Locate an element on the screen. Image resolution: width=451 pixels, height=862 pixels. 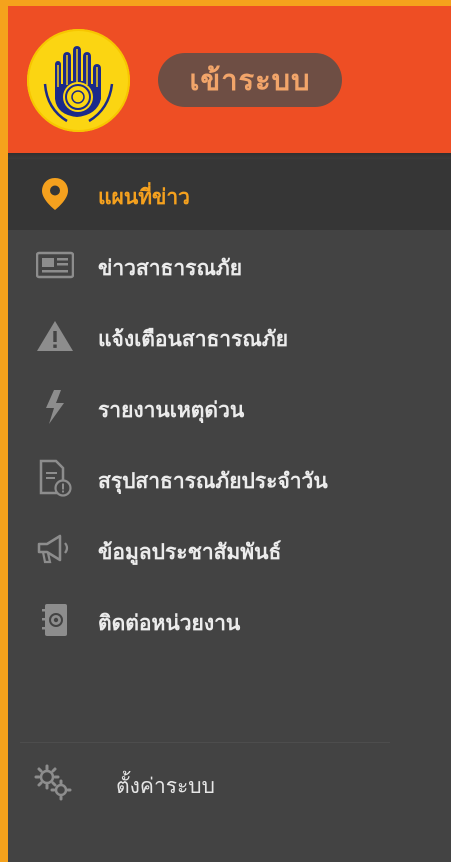
menu-item-label: แจ้งเตือนสาธารณภัย is located at coordinates (193, 339).